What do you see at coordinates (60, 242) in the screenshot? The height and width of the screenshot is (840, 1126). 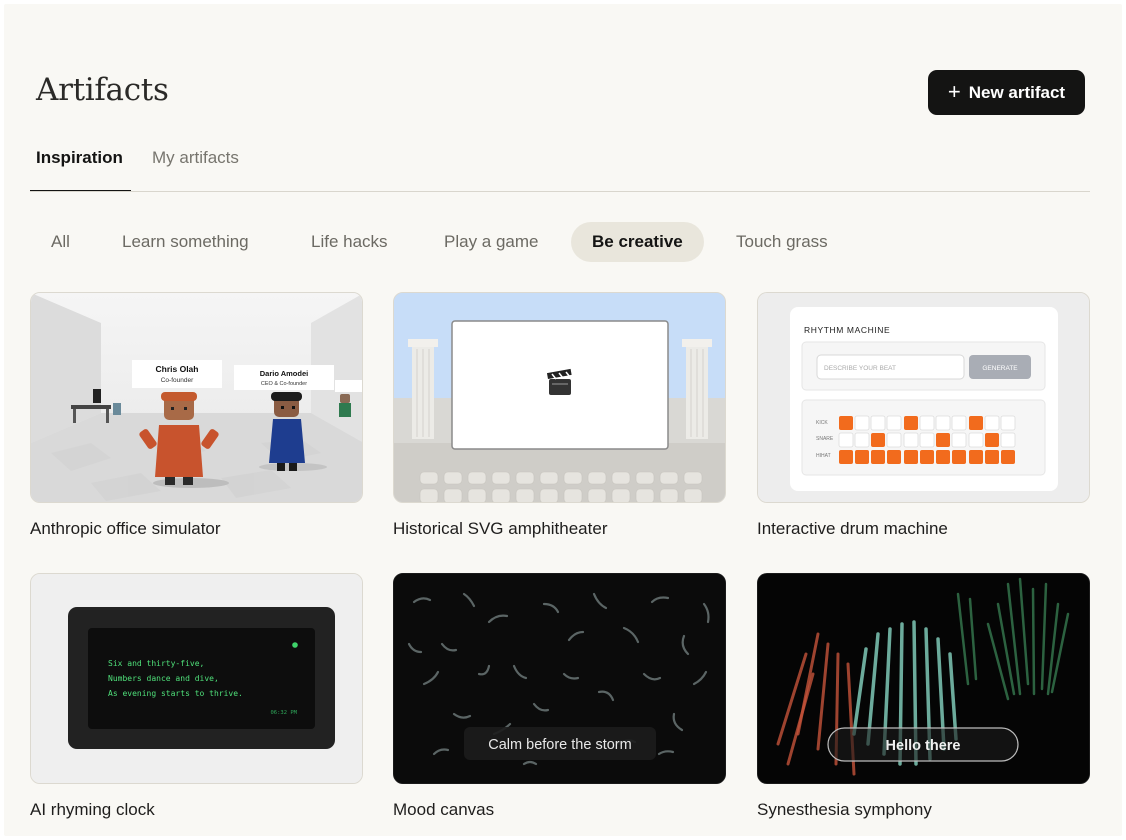 I see `chip-all: All` at bounding box center [60, 242].